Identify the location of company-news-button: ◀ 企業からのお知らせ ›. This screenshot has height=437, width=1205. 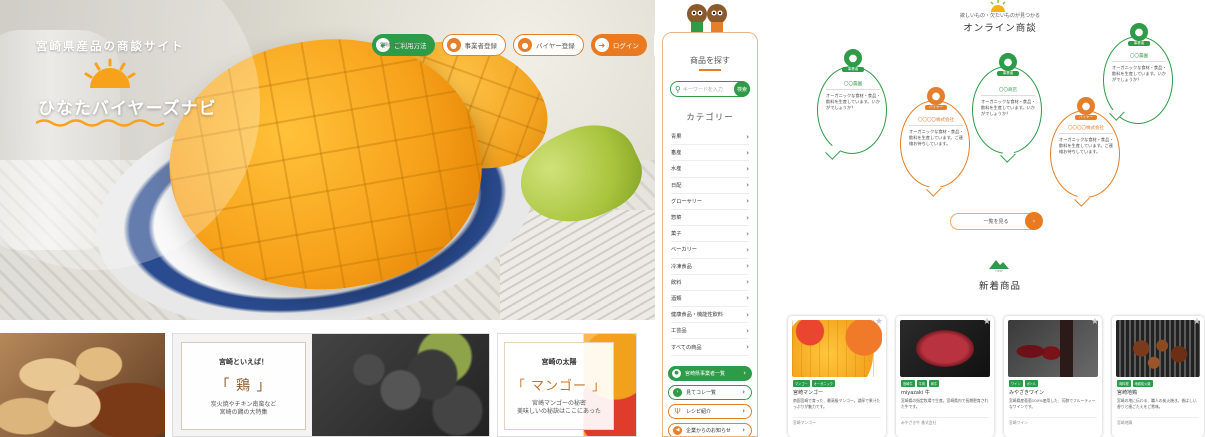
(710, 429).